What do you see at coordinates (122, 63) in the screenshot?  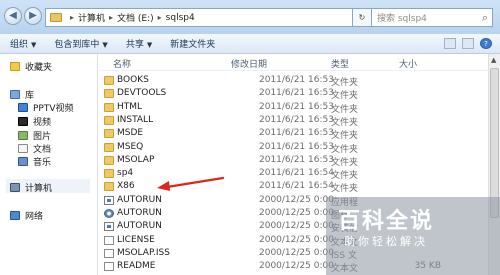 I see `column-header-name: 名称` at bounding box center [122, 63].